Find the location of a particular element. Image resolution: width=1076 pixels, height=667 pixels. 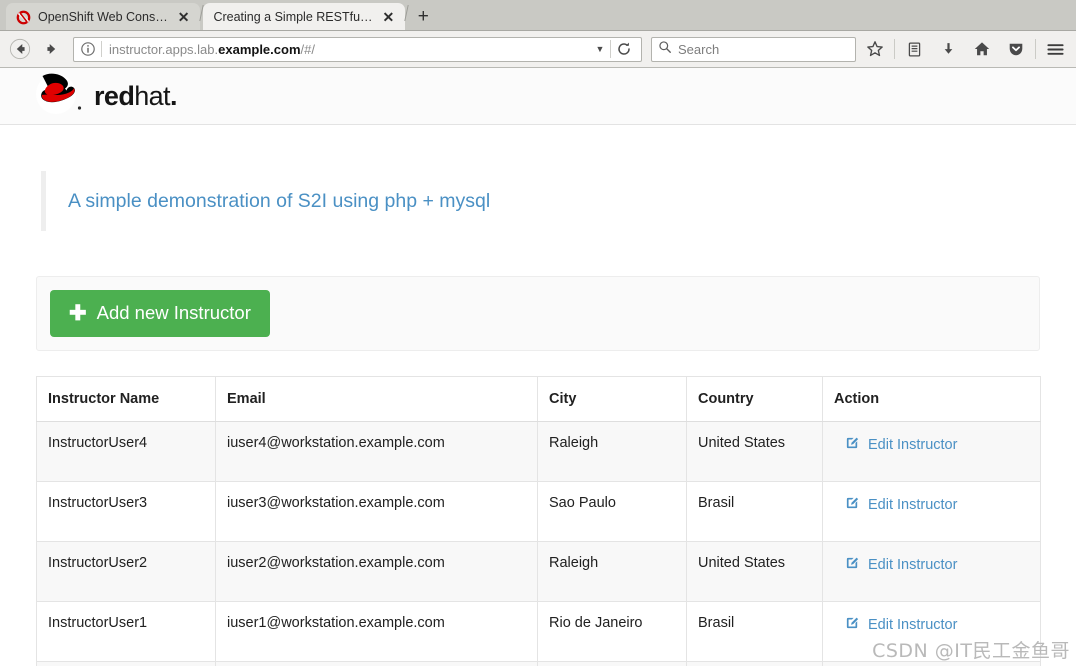

redhat-wordmark: redhat. is located at coordinates (135, 96).